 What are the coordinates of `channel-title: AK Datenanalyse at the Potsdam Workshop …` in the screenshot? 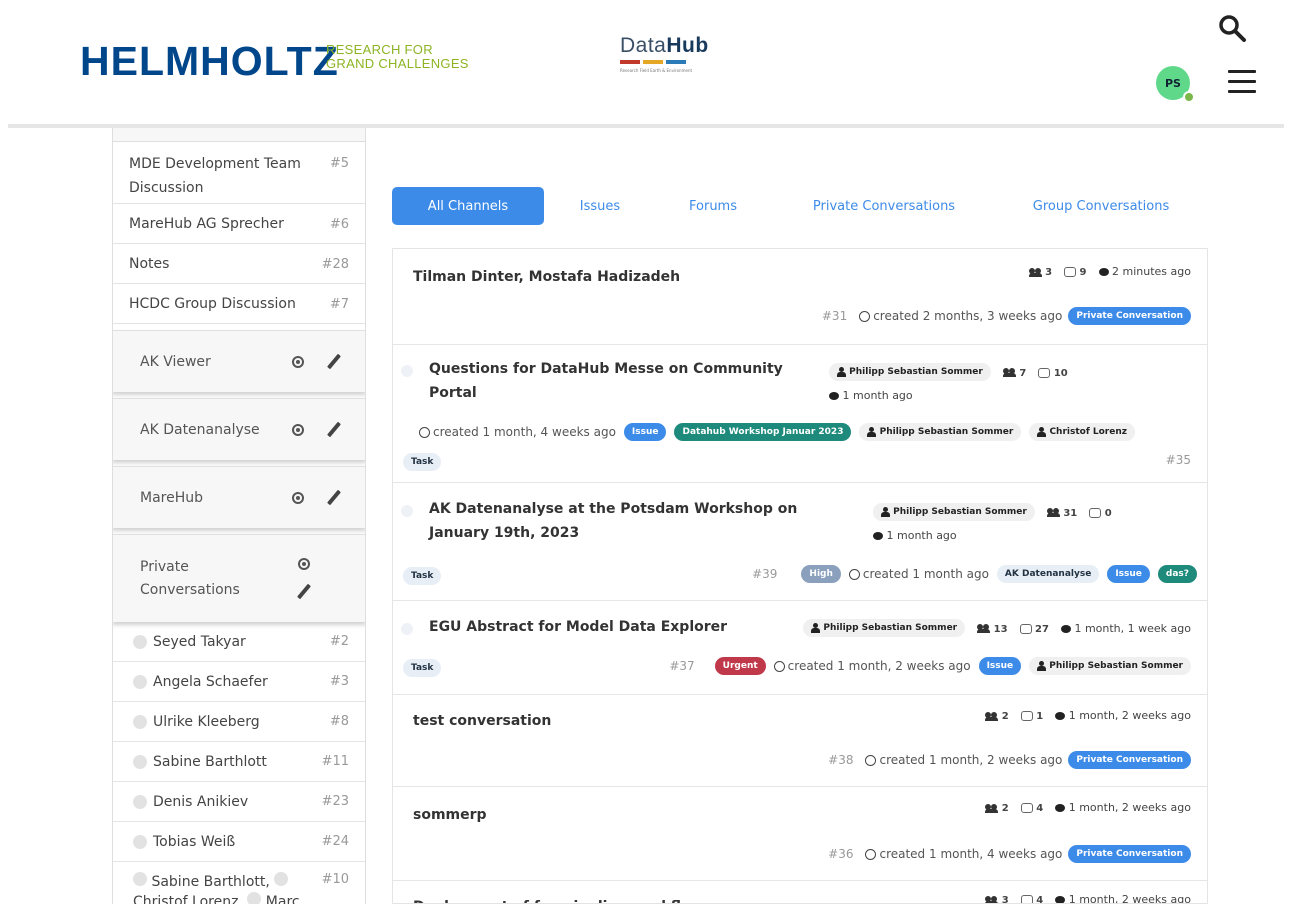 It's located at (644, 521).